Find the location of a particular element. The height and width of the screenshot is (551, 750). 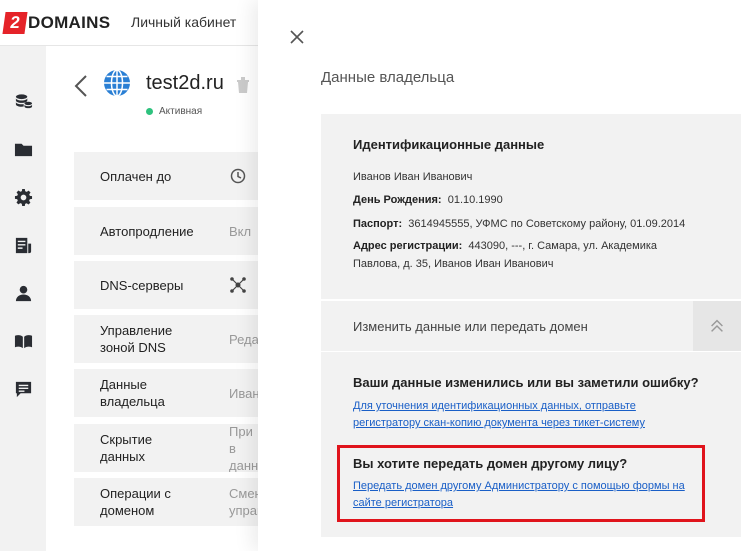

owner-name: Иванов Иван Иванович is located at coordinates (413, 177).